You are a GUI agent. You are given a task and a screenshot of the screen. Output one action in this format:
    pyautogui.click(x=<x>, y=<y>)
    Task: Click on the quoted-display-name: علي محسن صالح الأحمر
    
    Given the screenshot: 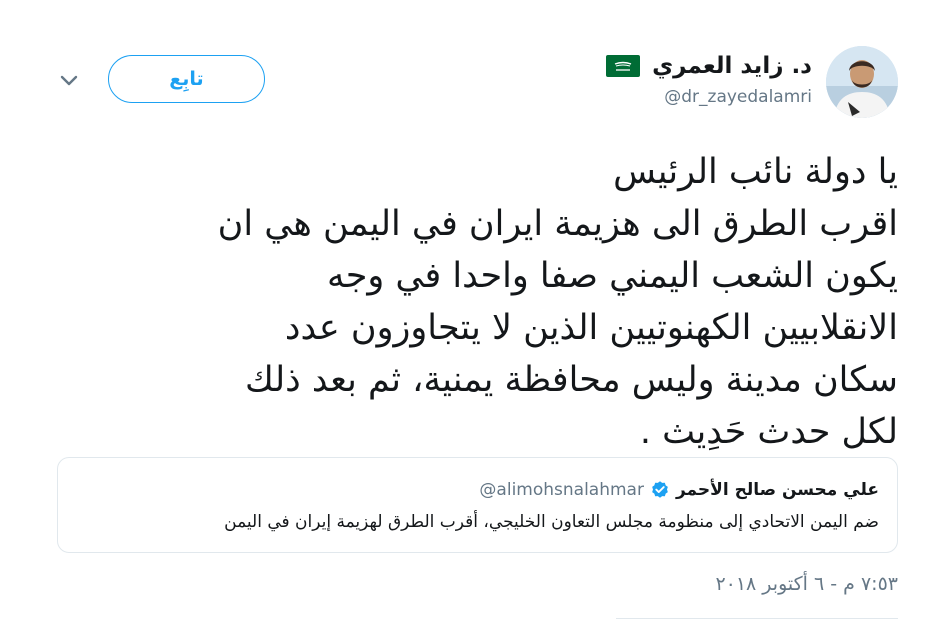 What is the action you would take?
    pyautogui.click(x=777, y=490)
    